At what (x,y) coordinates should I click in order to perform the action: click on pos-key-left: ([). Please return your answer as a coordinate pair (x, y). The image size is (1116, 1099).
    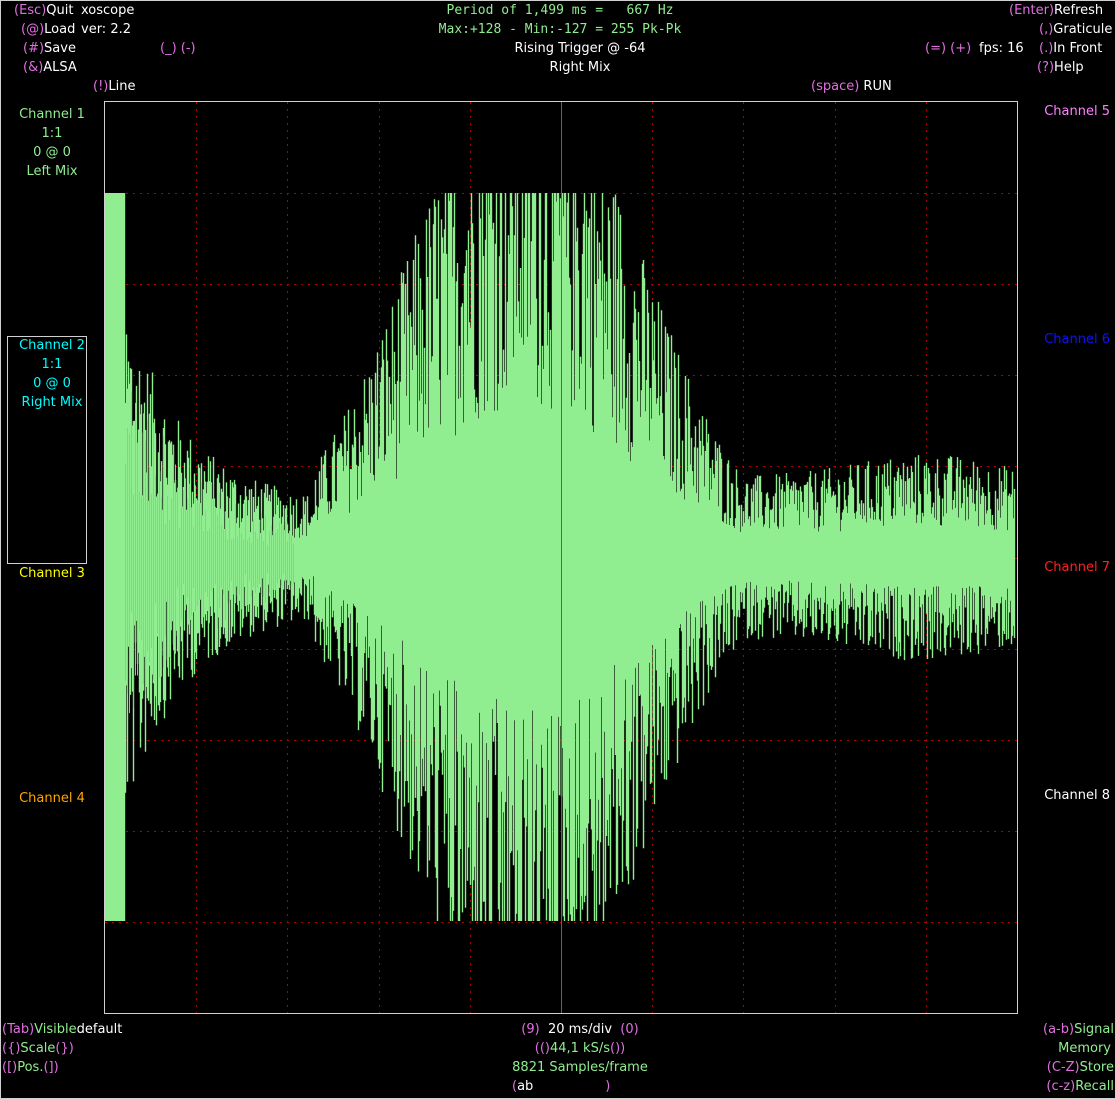
    Looking at the image, I should click on (10, 1067).